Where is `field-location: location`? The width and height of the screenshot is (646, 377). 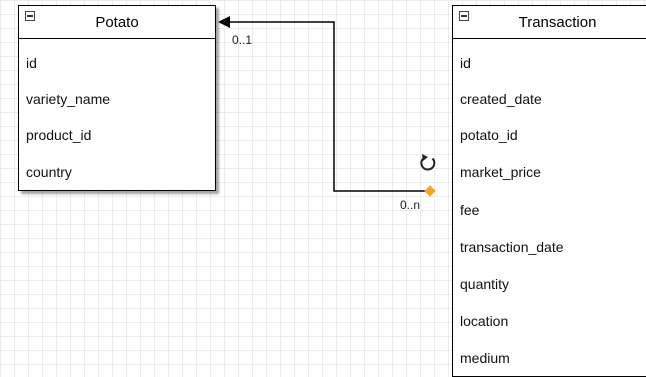 field-location: location is located at coordinates (484, 321).